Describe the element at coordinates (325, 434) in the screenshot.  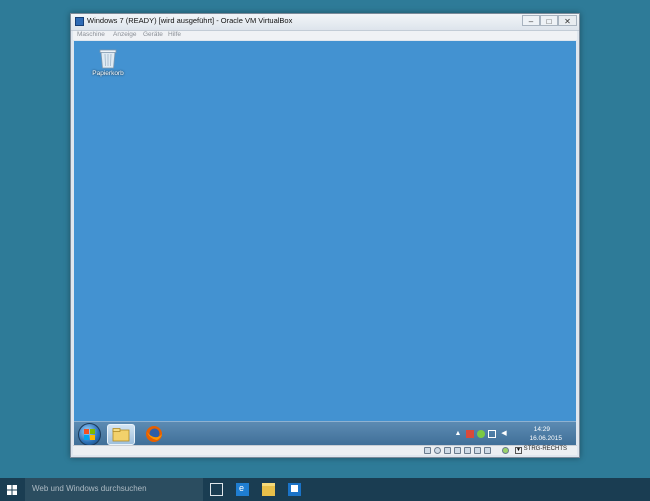
I see `guest-taskbar: ▲ ◀ 14:29 16.06.2015` at that location.